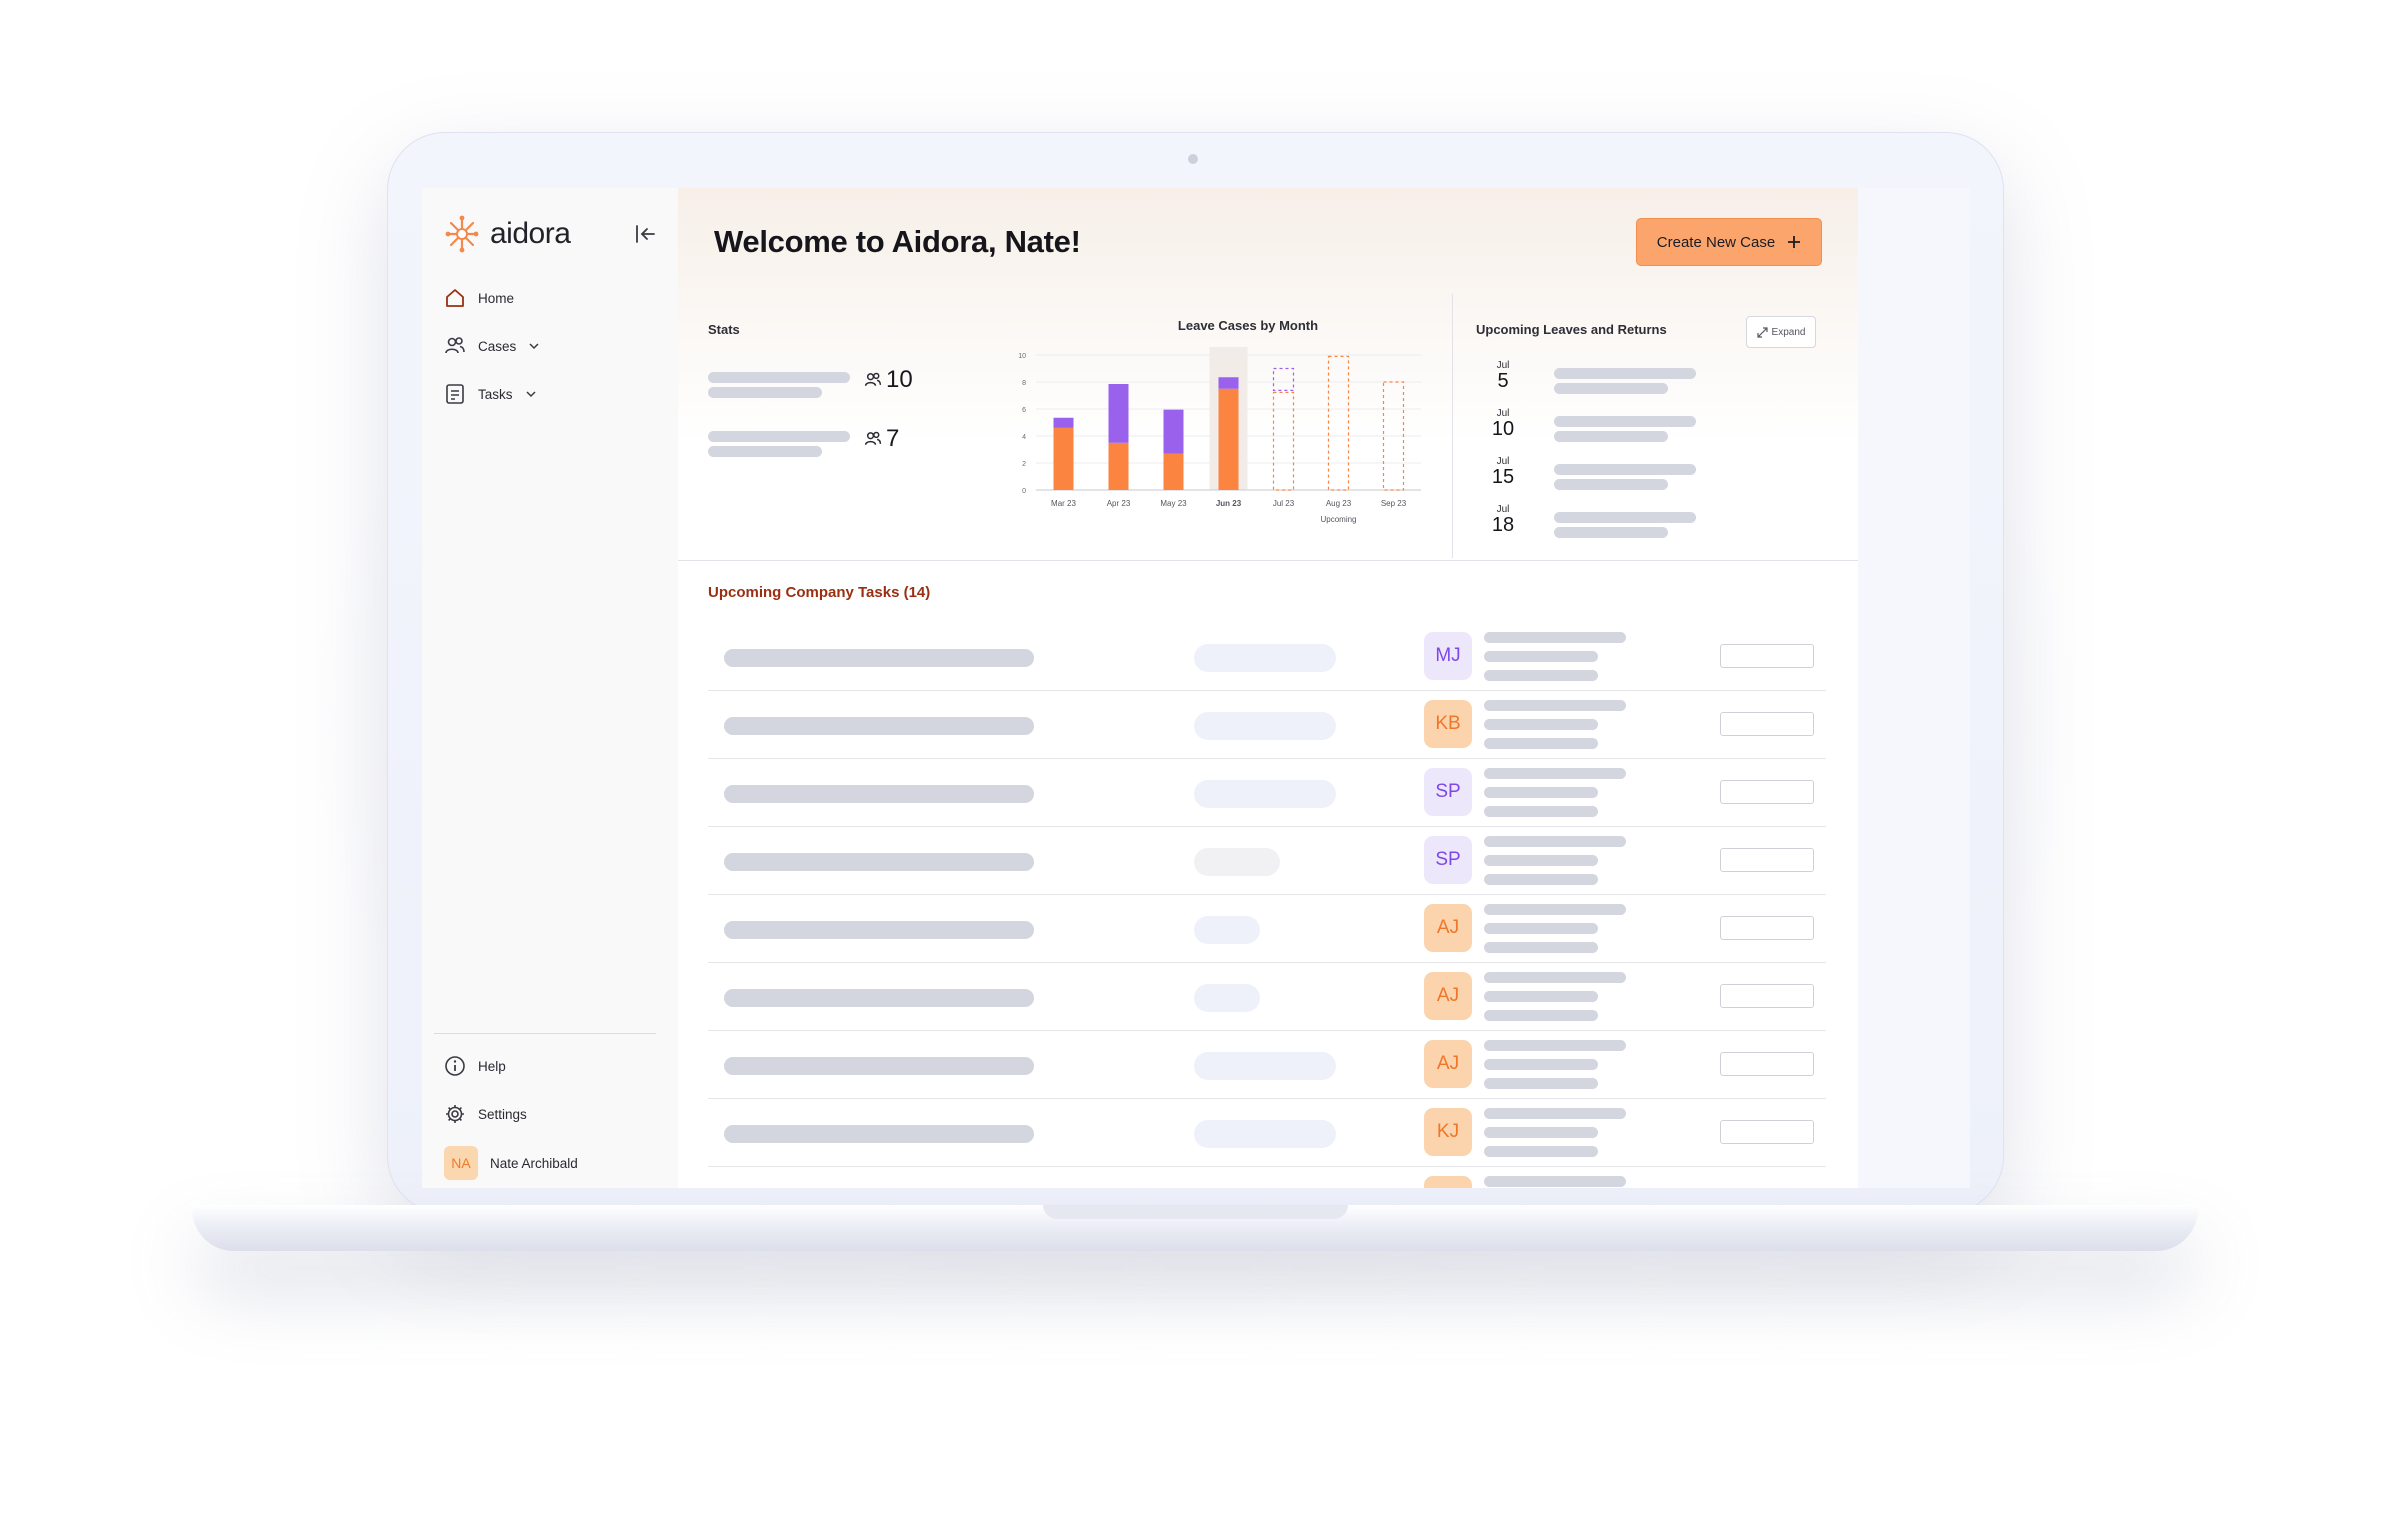 The image size is (2391, 1515). What do you see at coordinates (1448, 996) in the screenshot?
I see `assignee-avatar: AJ` at bounding box center [1448, 996].